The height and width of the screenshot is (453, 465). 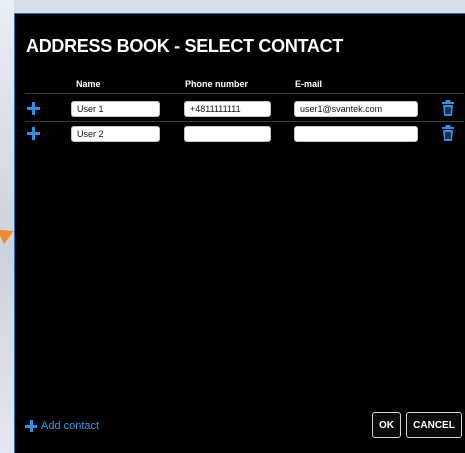 I want to click on dialog-title: ADDRESS BOOK - SELECT CONTACT, so click(x=184, y=46).